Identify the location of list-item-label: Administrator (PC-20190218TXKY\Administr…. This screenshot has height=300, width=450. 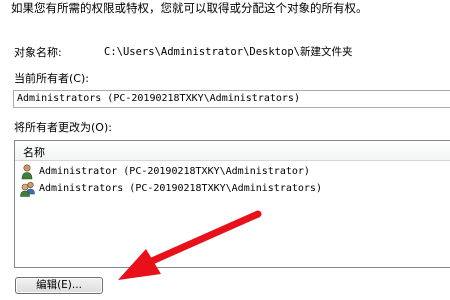
(174, 171).